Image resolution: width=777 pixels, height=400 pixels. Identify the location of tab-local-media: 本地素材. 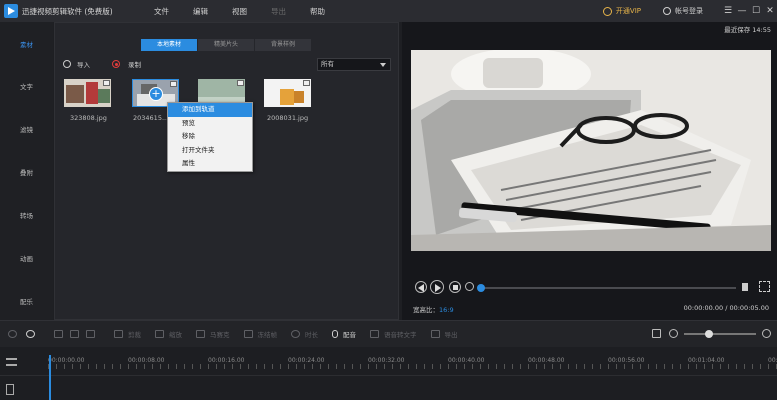
(169, 45).